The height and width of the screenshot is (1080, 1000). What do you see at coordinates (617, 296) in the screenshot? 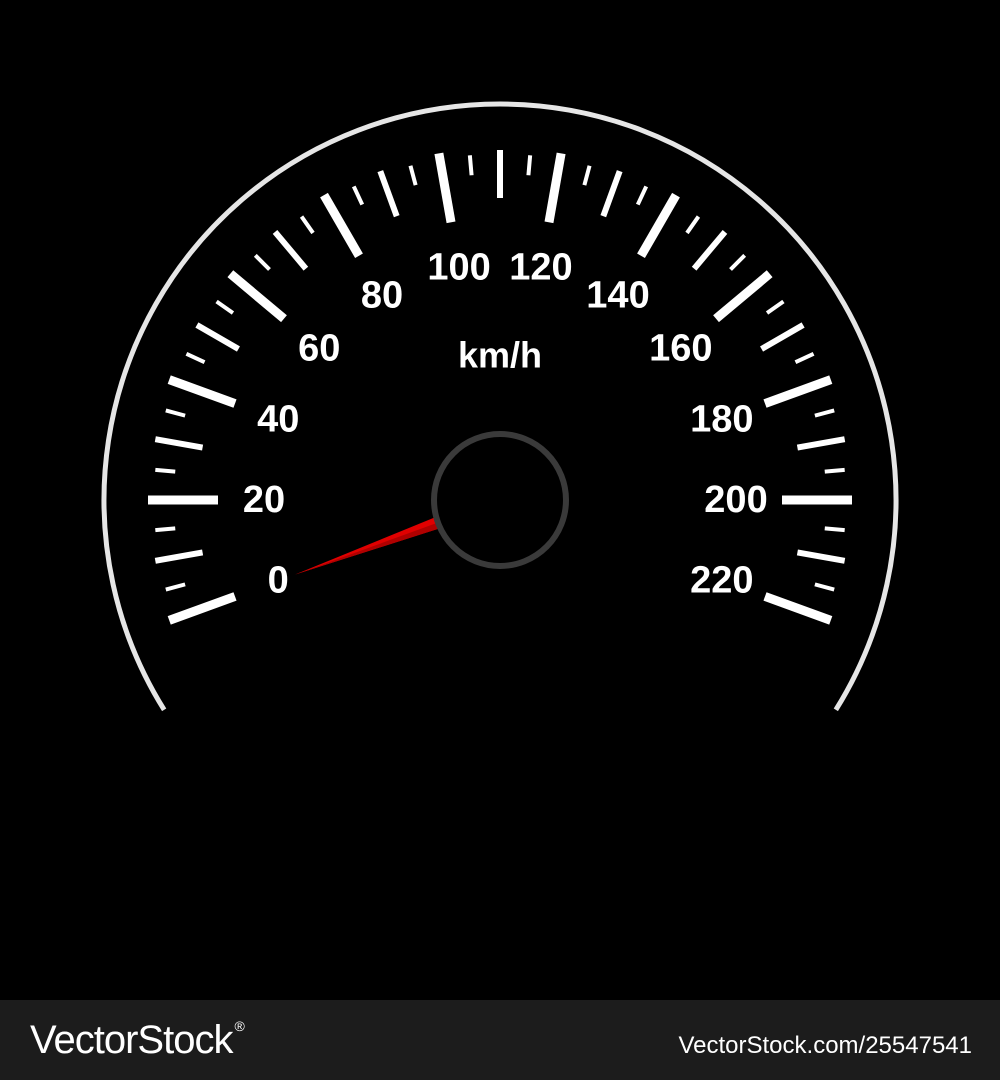
I see `tick-label-140: 140` at bounding box center [617, 296].